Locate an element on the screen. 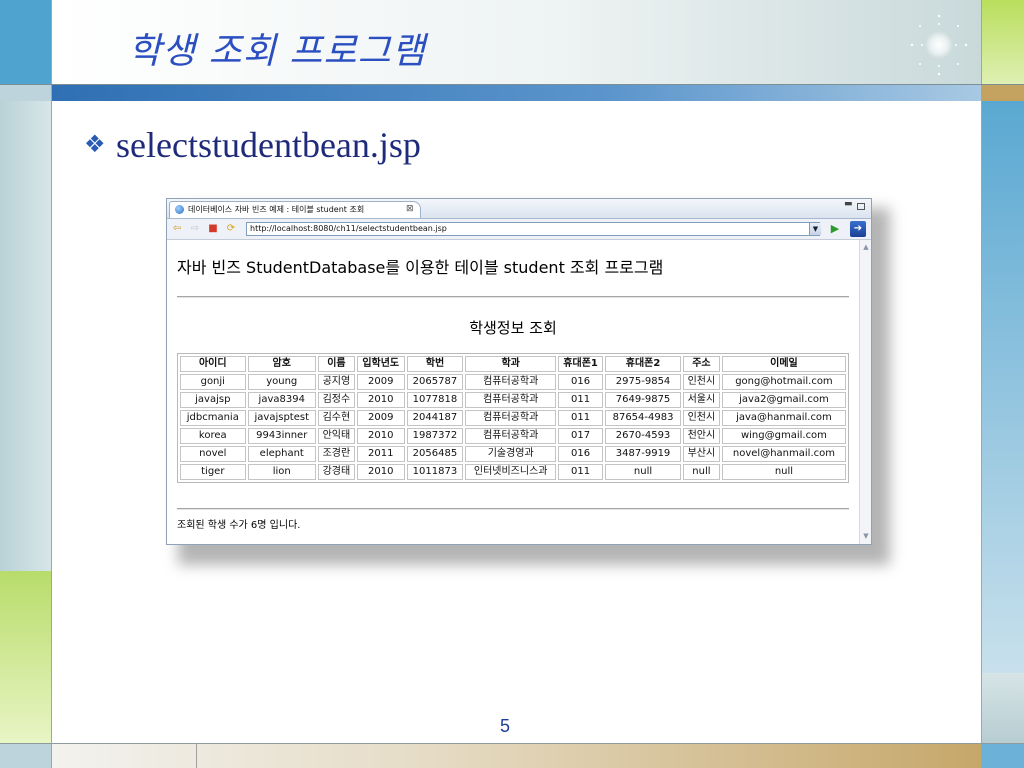 Image resolution: width=1024 pixels, height=768 pixels. table-cell: 조경란 is located at coordinates (336, 454).